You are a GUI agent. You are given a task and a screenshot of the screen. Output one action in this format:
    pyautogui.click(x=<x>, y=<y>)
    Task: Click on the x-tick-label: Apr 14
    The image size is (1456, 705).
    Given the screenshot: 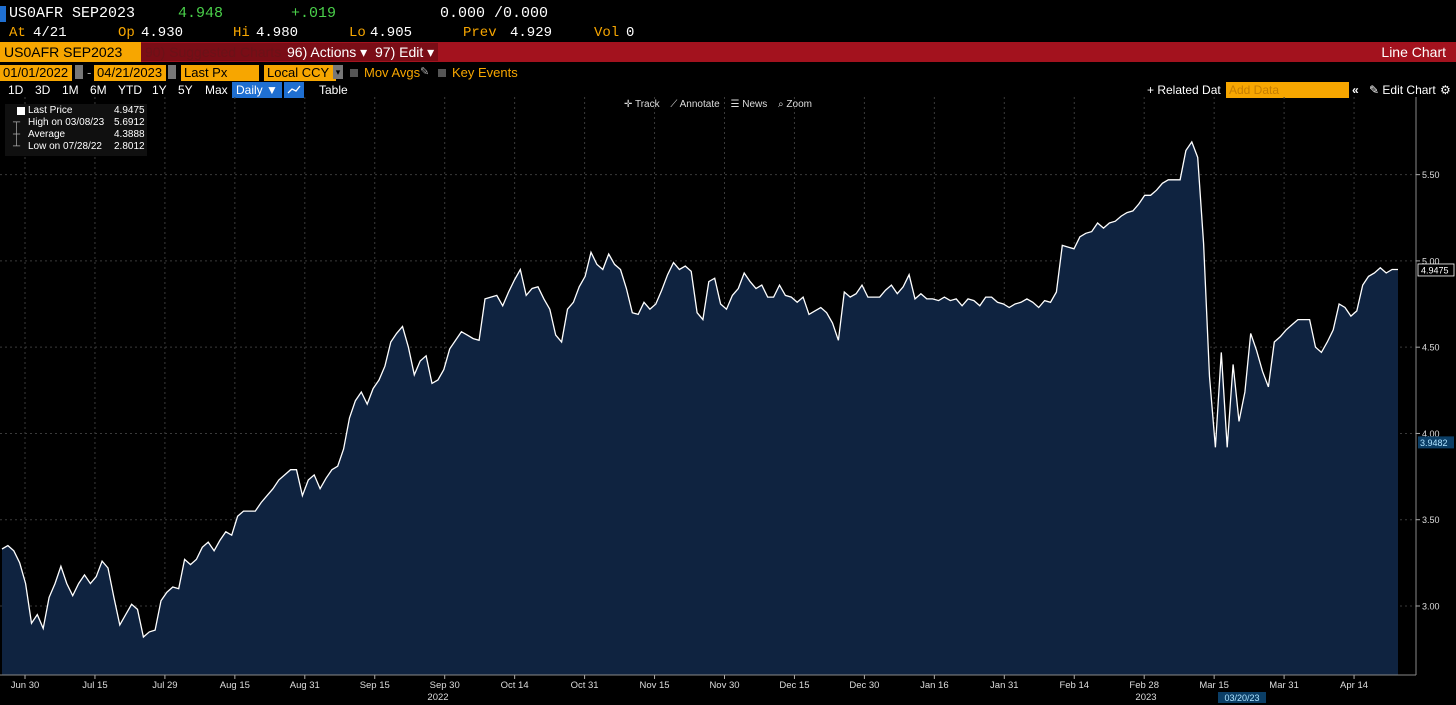 What is the action you would take?
    pyautogui.click(x=1354, y=685)
    